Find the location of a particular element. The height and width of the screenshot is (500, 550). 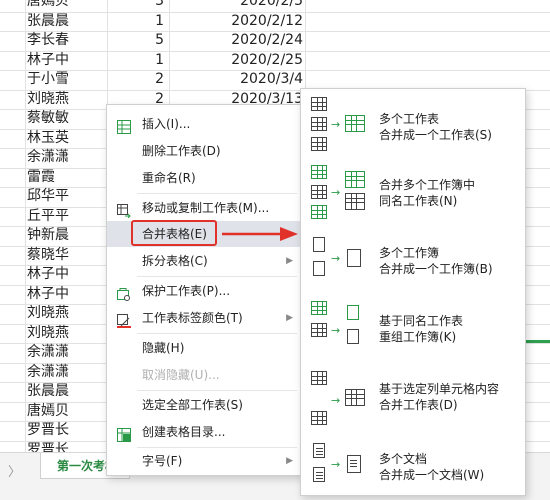

name-cell: 雷霞 is located at coordinates (67, 177).